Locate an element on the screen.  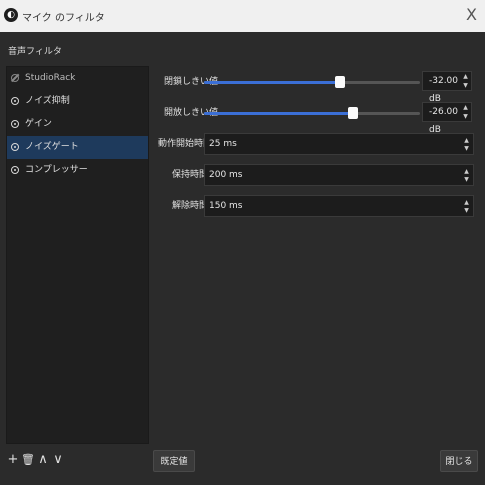
filter-item-compressor: コンプレッサー is located at coordinates (77, 170).